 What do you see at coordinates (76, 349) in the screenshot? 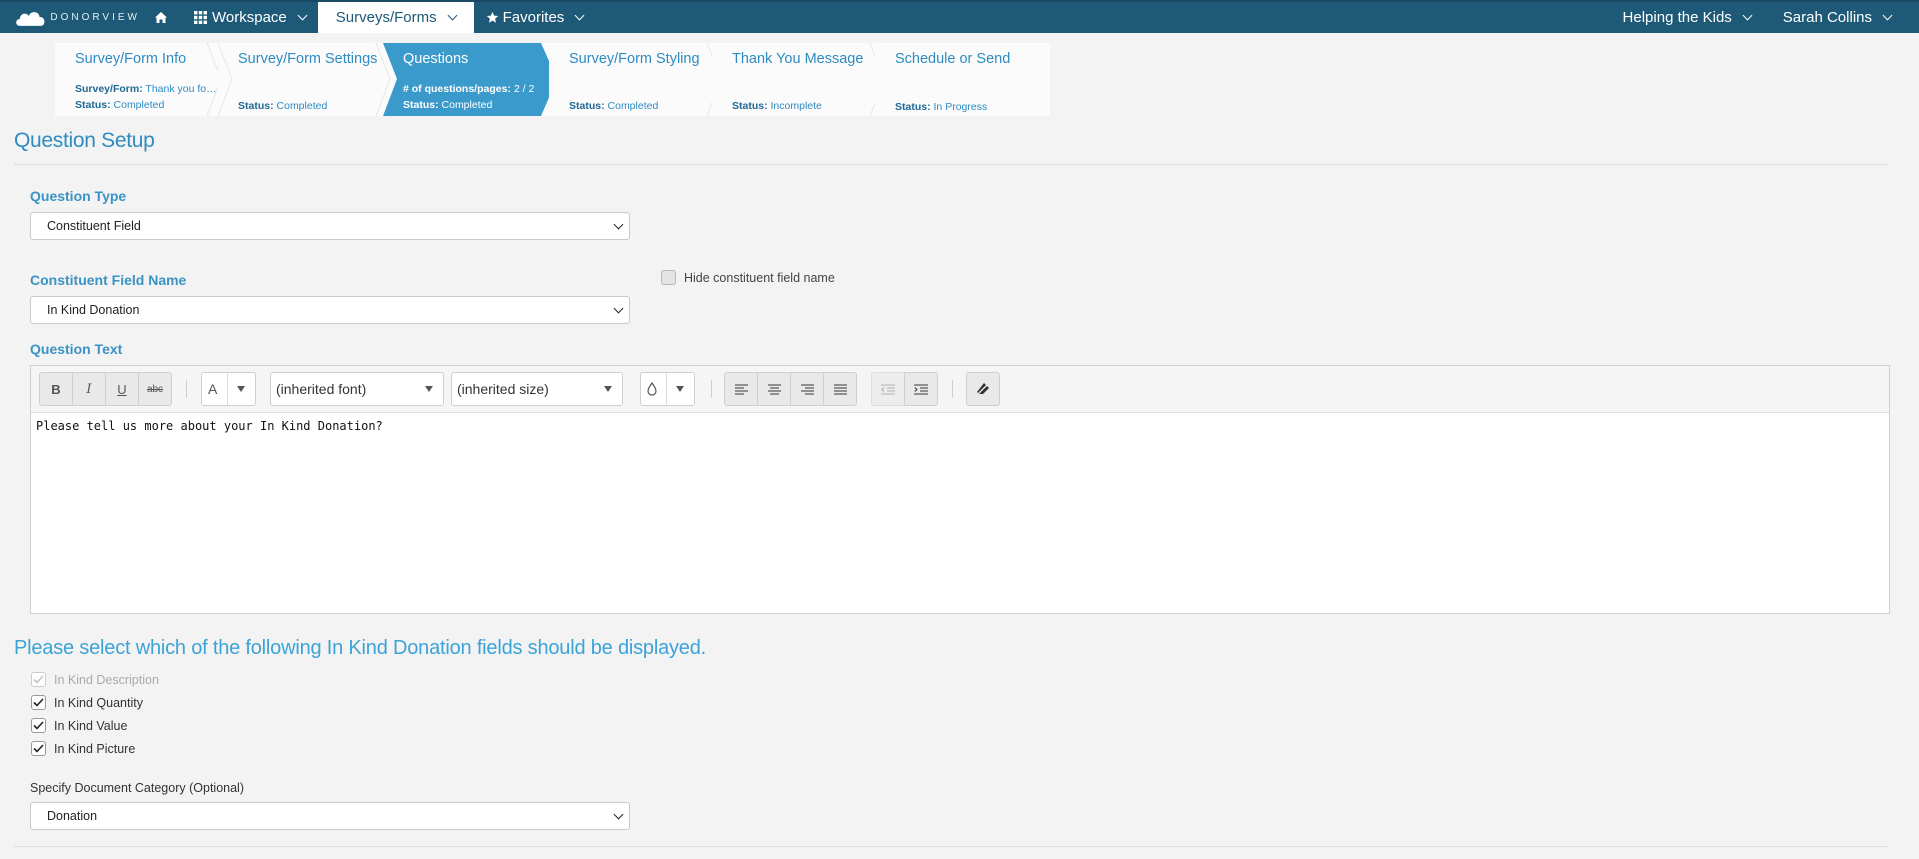
I see `question-text-label: Question Text` at bounding box center [76, 349].